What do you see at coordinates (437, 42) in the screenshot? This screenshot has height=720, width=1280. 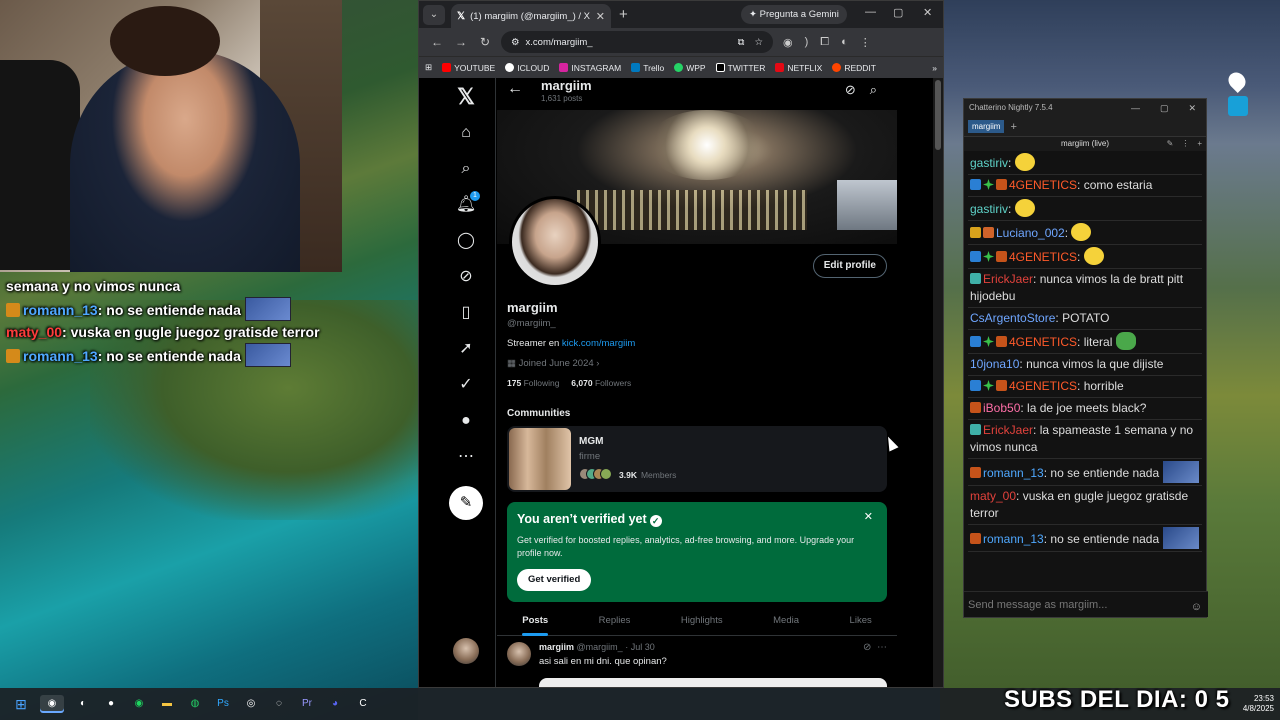 I see `back-icon: ←` at bounding box center [437, 42].